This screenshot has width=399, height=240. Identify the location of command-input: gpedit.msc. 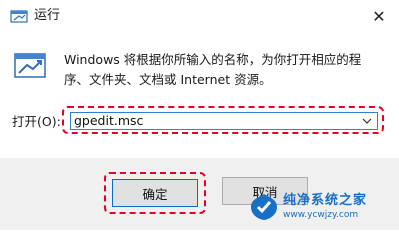
(108, 121).